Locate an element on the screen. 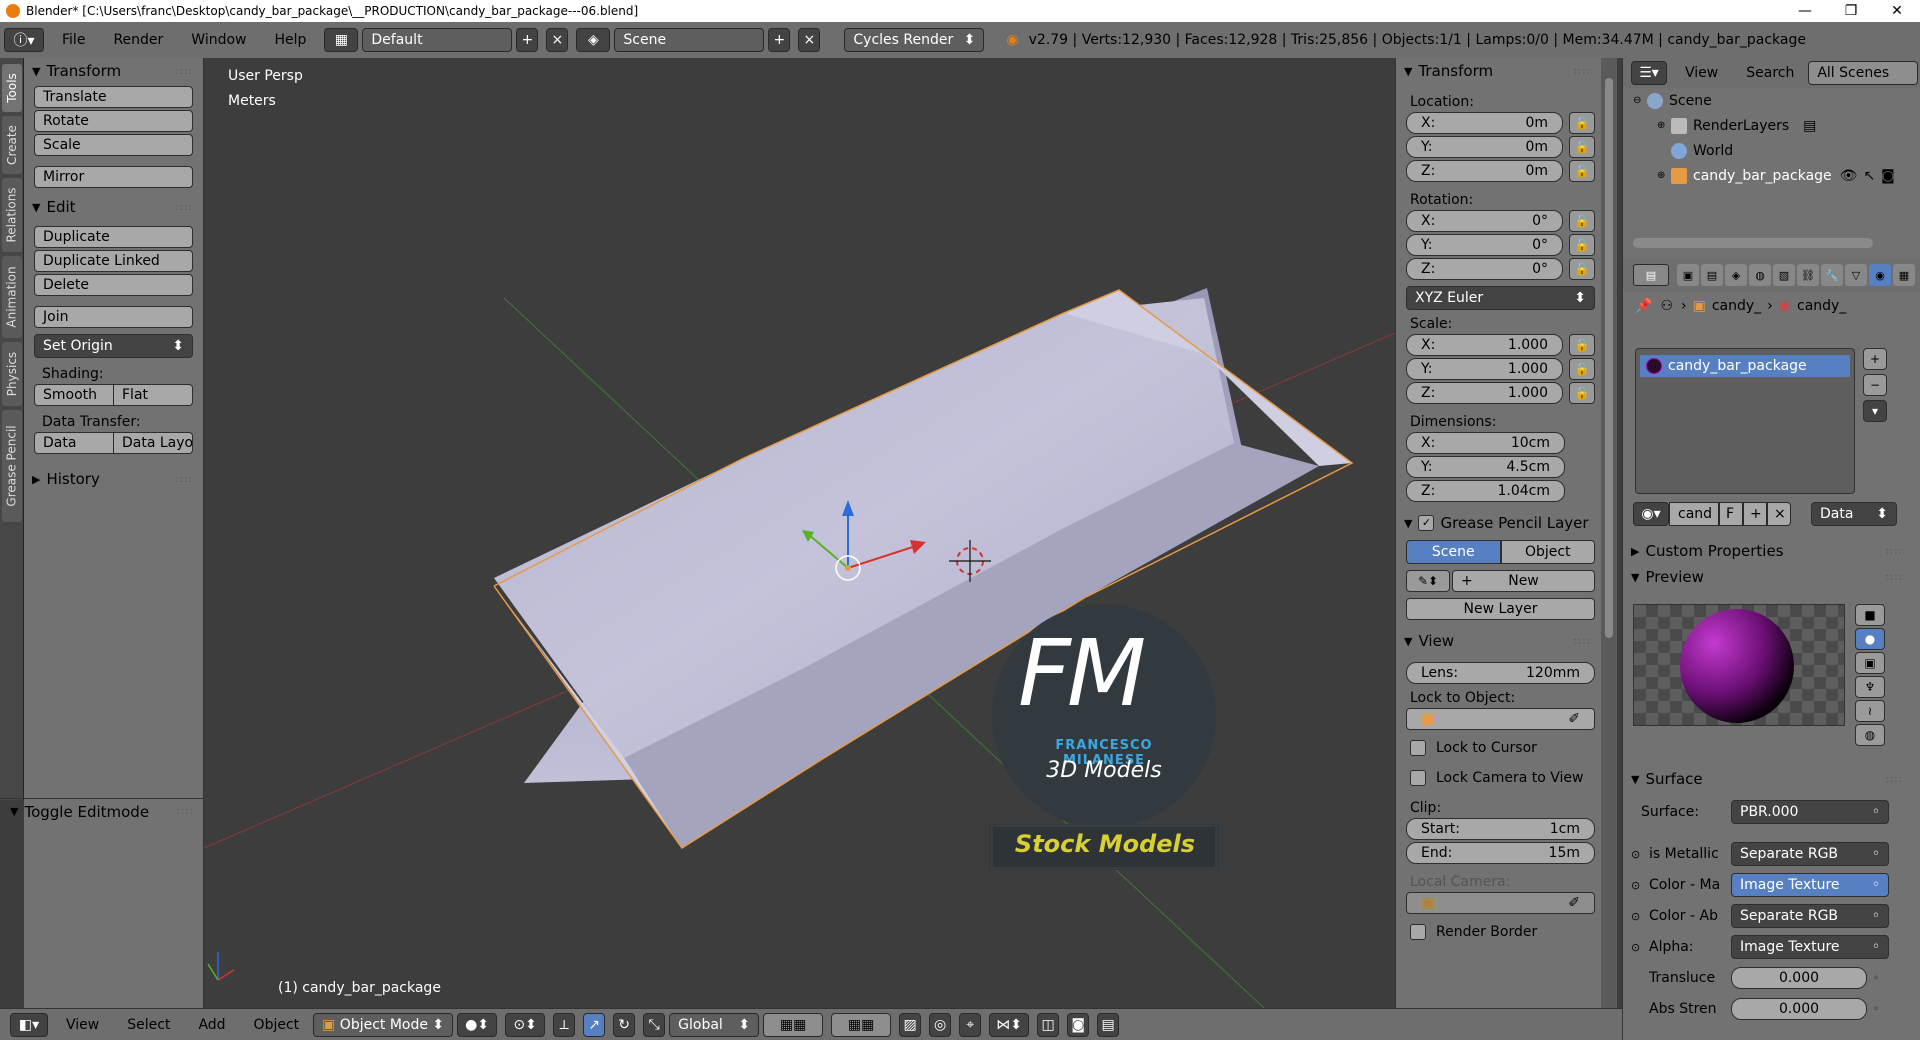 This screenshot has height=1040, width=1920. grease-new-button: + New is located at coordinates (1523, 581).